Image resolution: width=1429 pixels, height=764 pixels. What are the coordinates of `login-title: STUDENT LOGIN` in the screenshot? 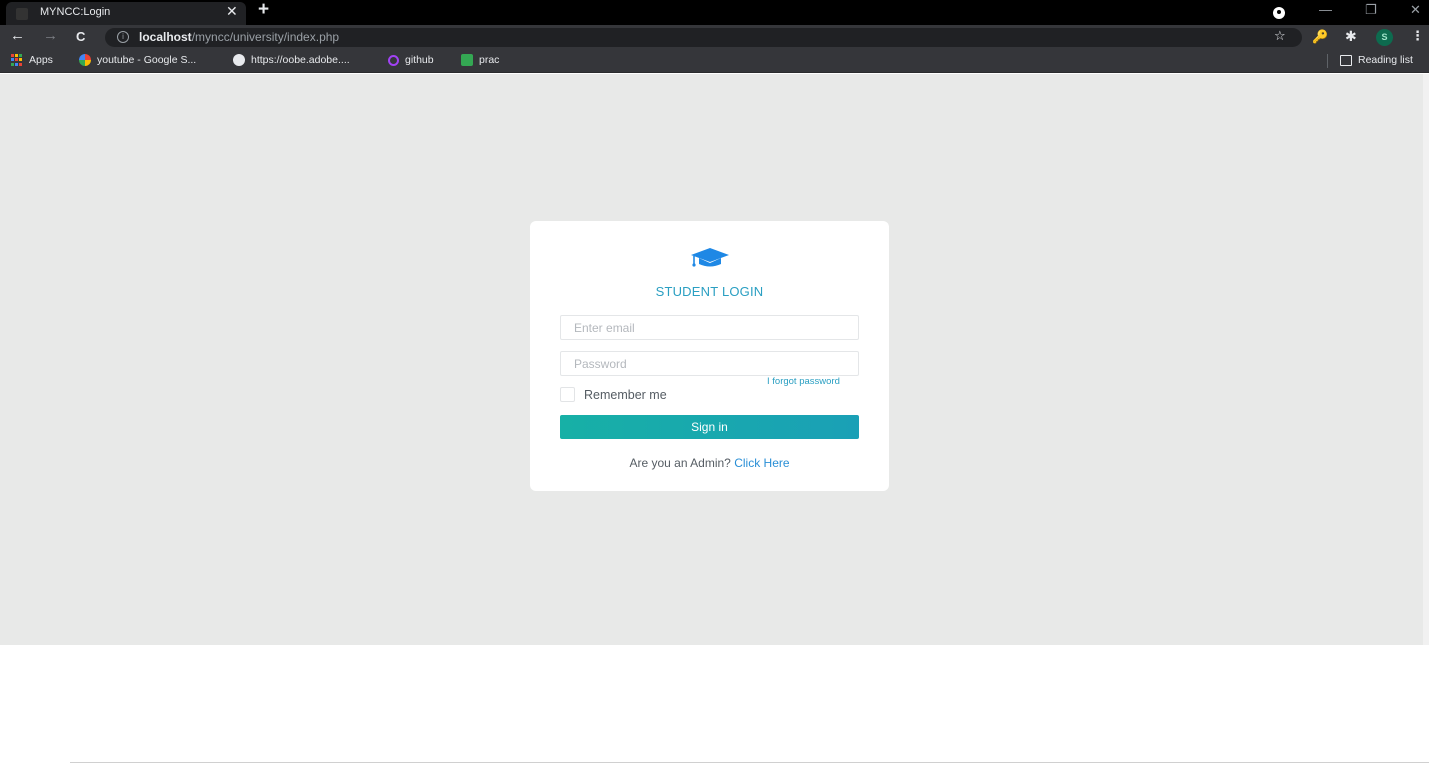 It's located at (709, 291).